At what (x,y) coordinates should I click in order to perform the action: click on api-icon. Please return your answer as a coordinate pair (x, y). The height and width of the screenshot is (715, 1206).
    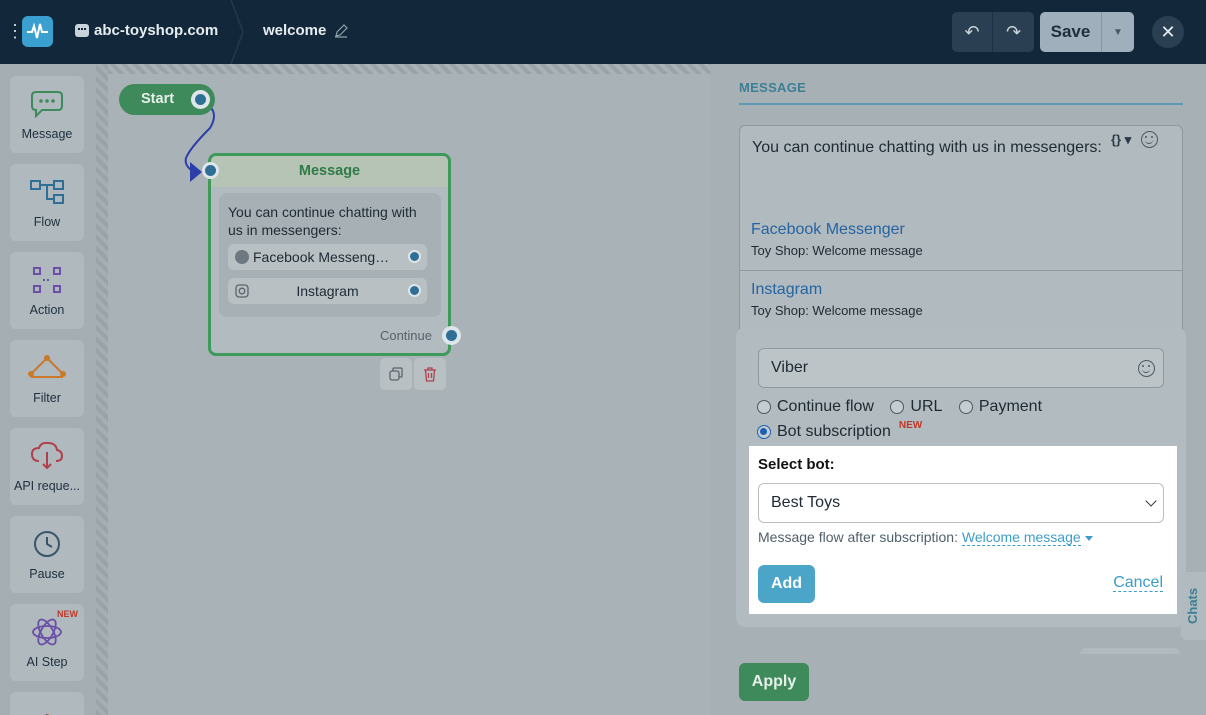
    Looking at the image, I should click on (47, 456).